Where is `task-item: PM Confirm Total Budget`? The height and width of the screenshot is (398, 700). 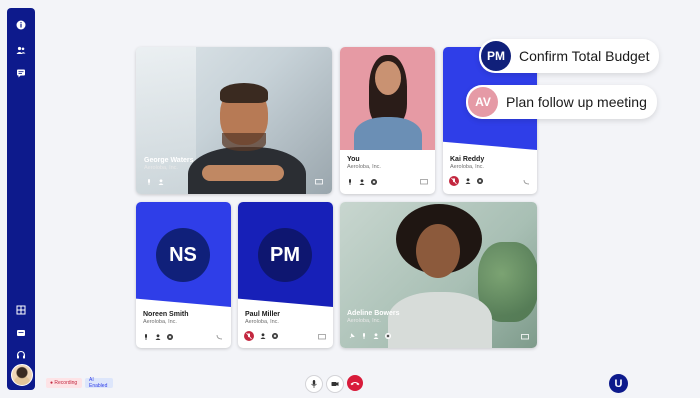
task-item: PM Confirm Total Budget is located at coordinates (569, 56).